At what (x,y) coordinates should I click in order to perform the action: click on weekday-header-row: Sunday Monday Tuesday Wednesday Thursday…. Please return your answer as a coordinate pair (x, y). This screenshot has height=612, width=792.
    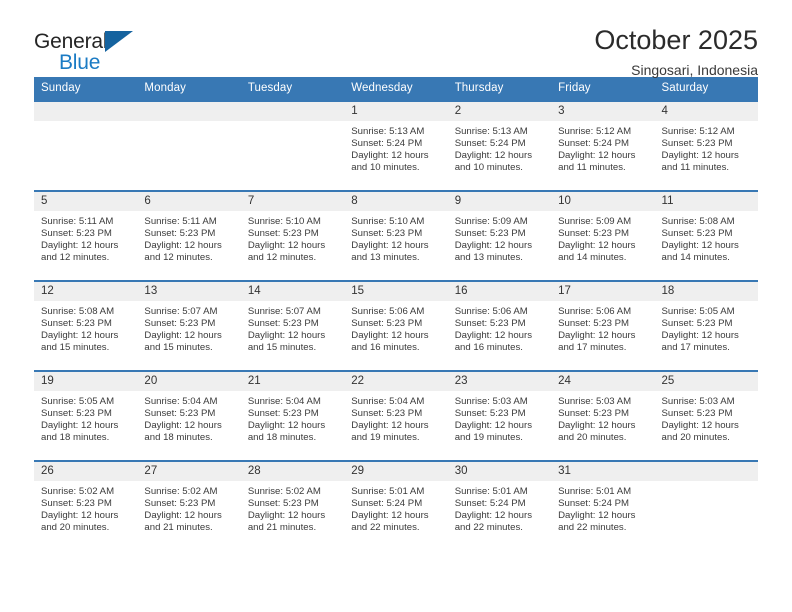
    Looking at the image, I should click on (396, 89).